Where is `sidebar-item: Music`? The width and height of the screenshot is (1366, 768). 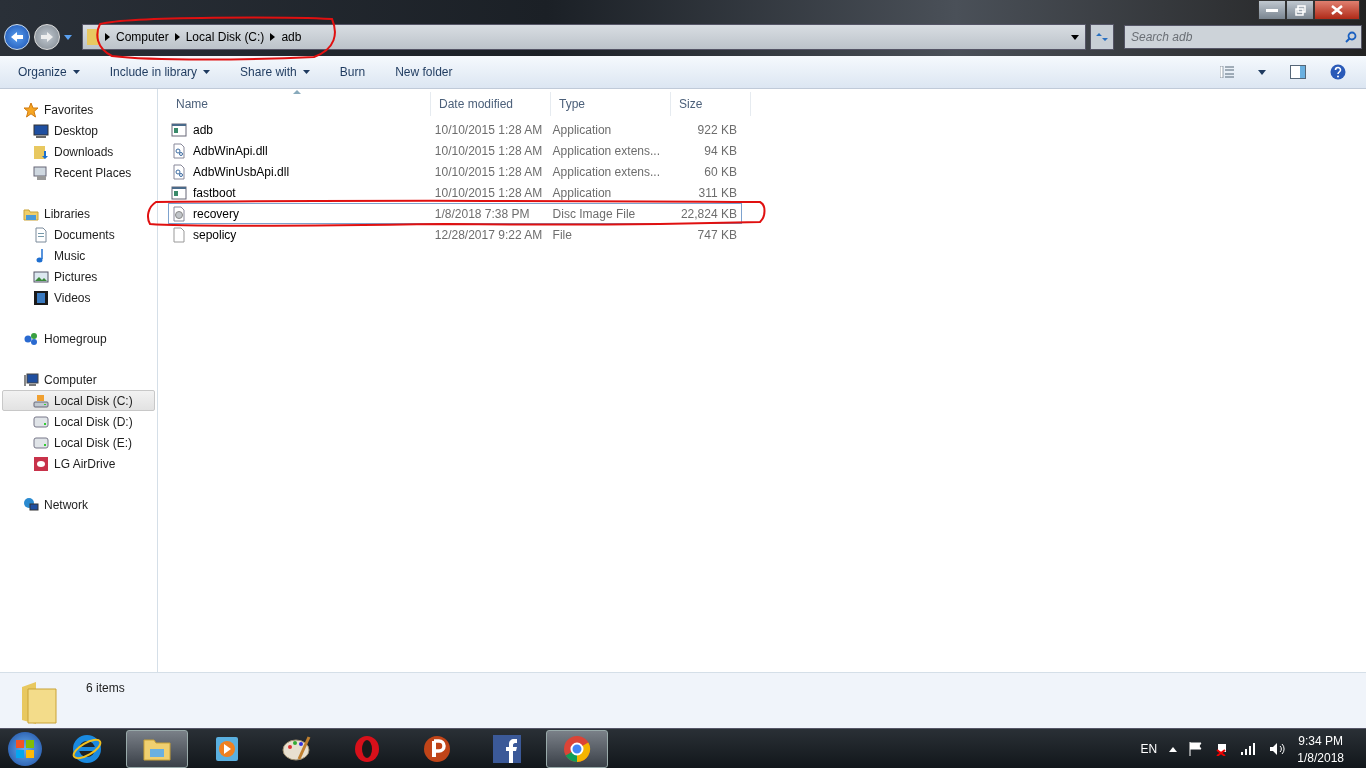 sidebar-item: Music is located at coordinates (78, 255).